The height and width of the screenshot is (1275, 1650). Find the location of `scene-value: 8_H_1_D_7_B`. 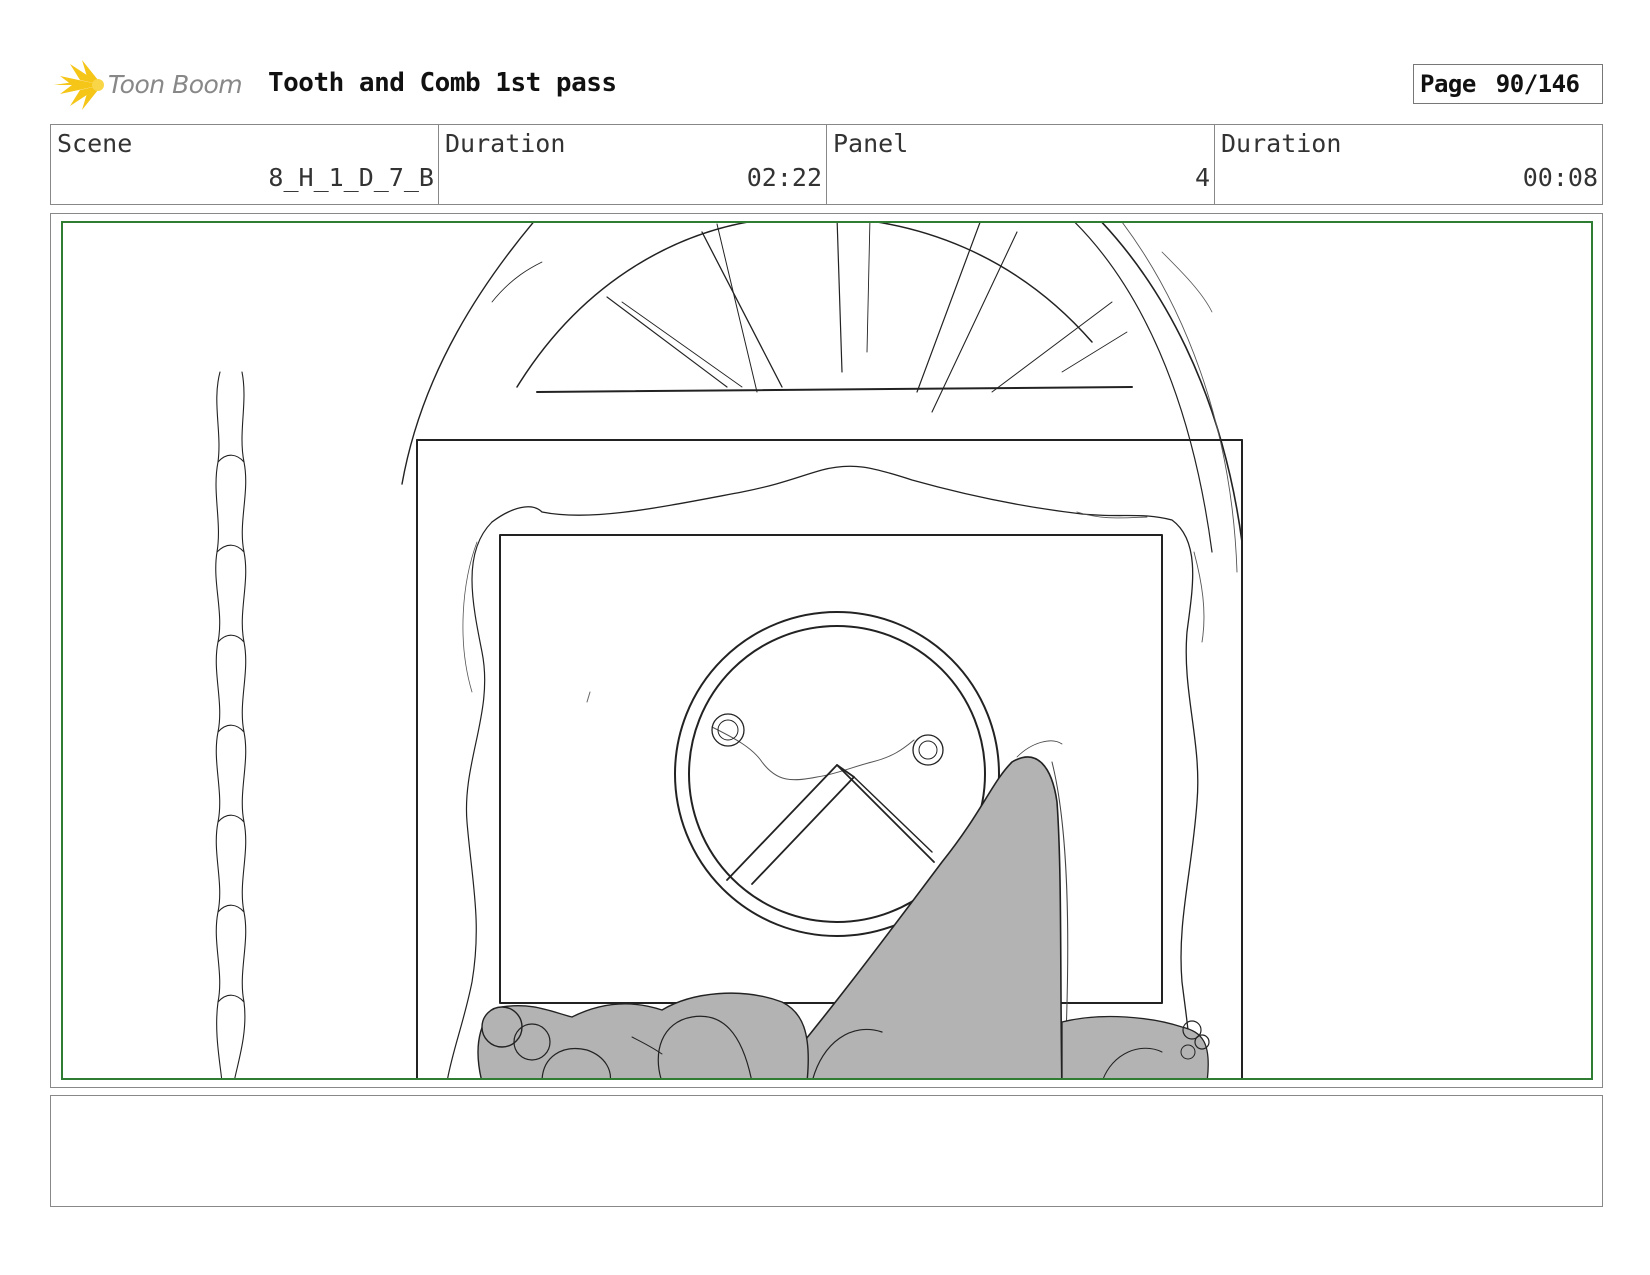

scene-value: 8_H_1_D_7_B is located at coordinates (351, 177).